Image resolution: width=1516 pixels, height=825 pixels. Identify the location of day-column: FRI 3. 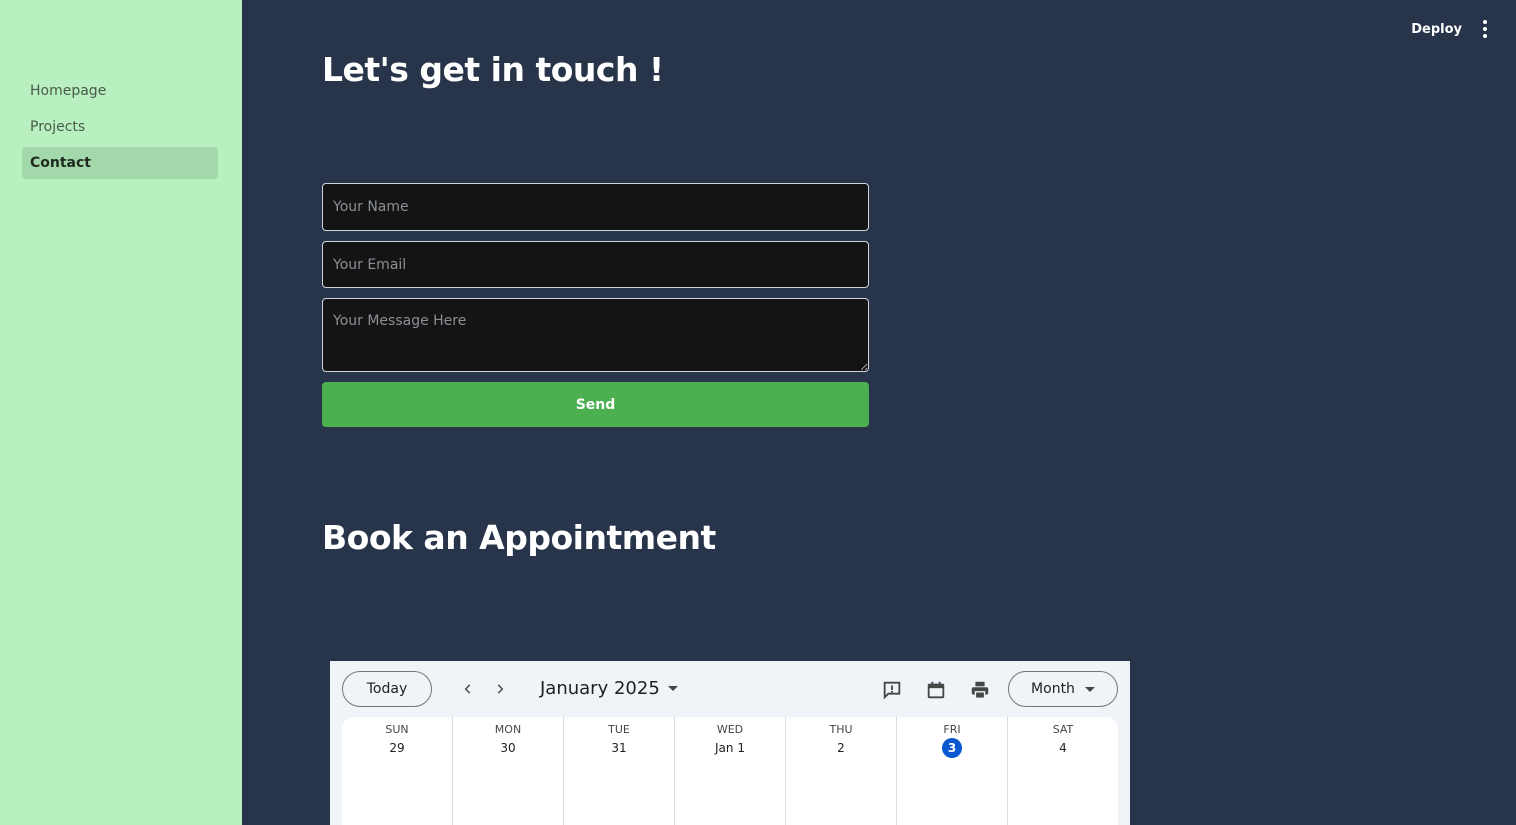
(952, 771).